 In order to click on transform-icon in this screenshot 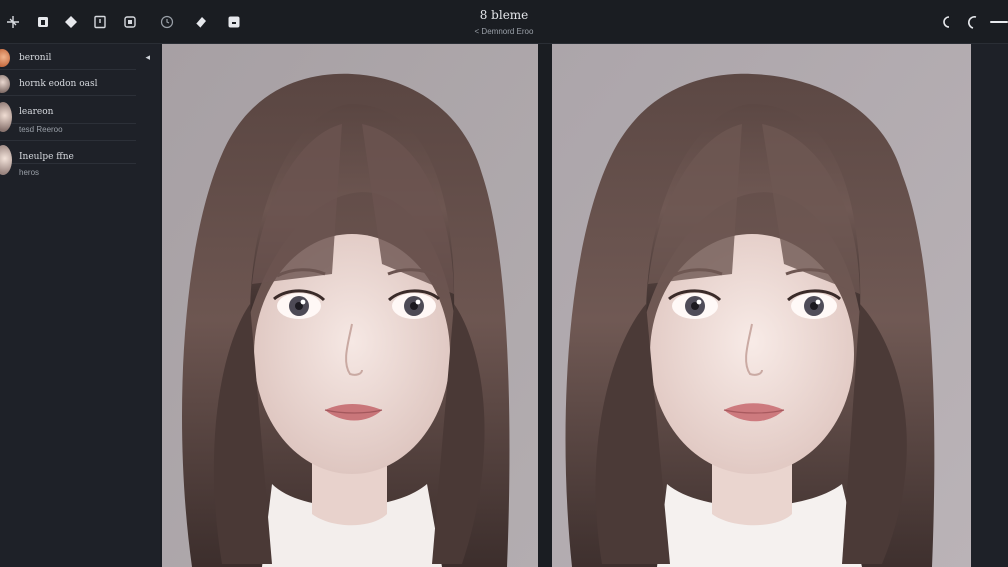, I will do `click(13, 22)`.